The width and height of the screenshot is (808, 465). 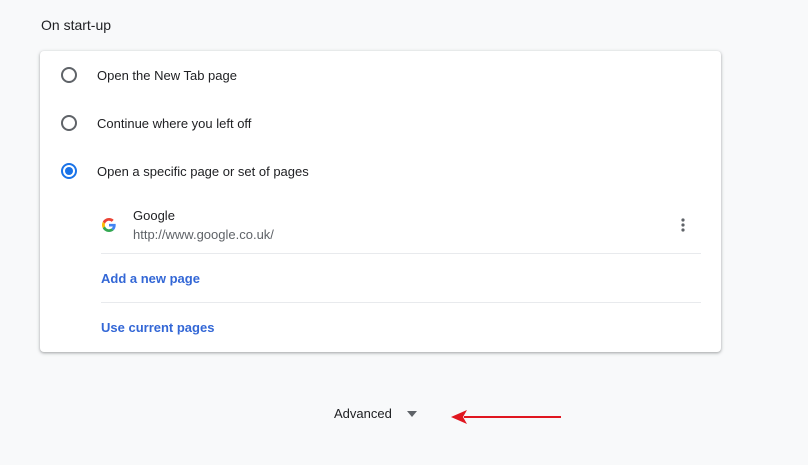 I want to click on chevron-down-icon, so click(x=411, y=413).